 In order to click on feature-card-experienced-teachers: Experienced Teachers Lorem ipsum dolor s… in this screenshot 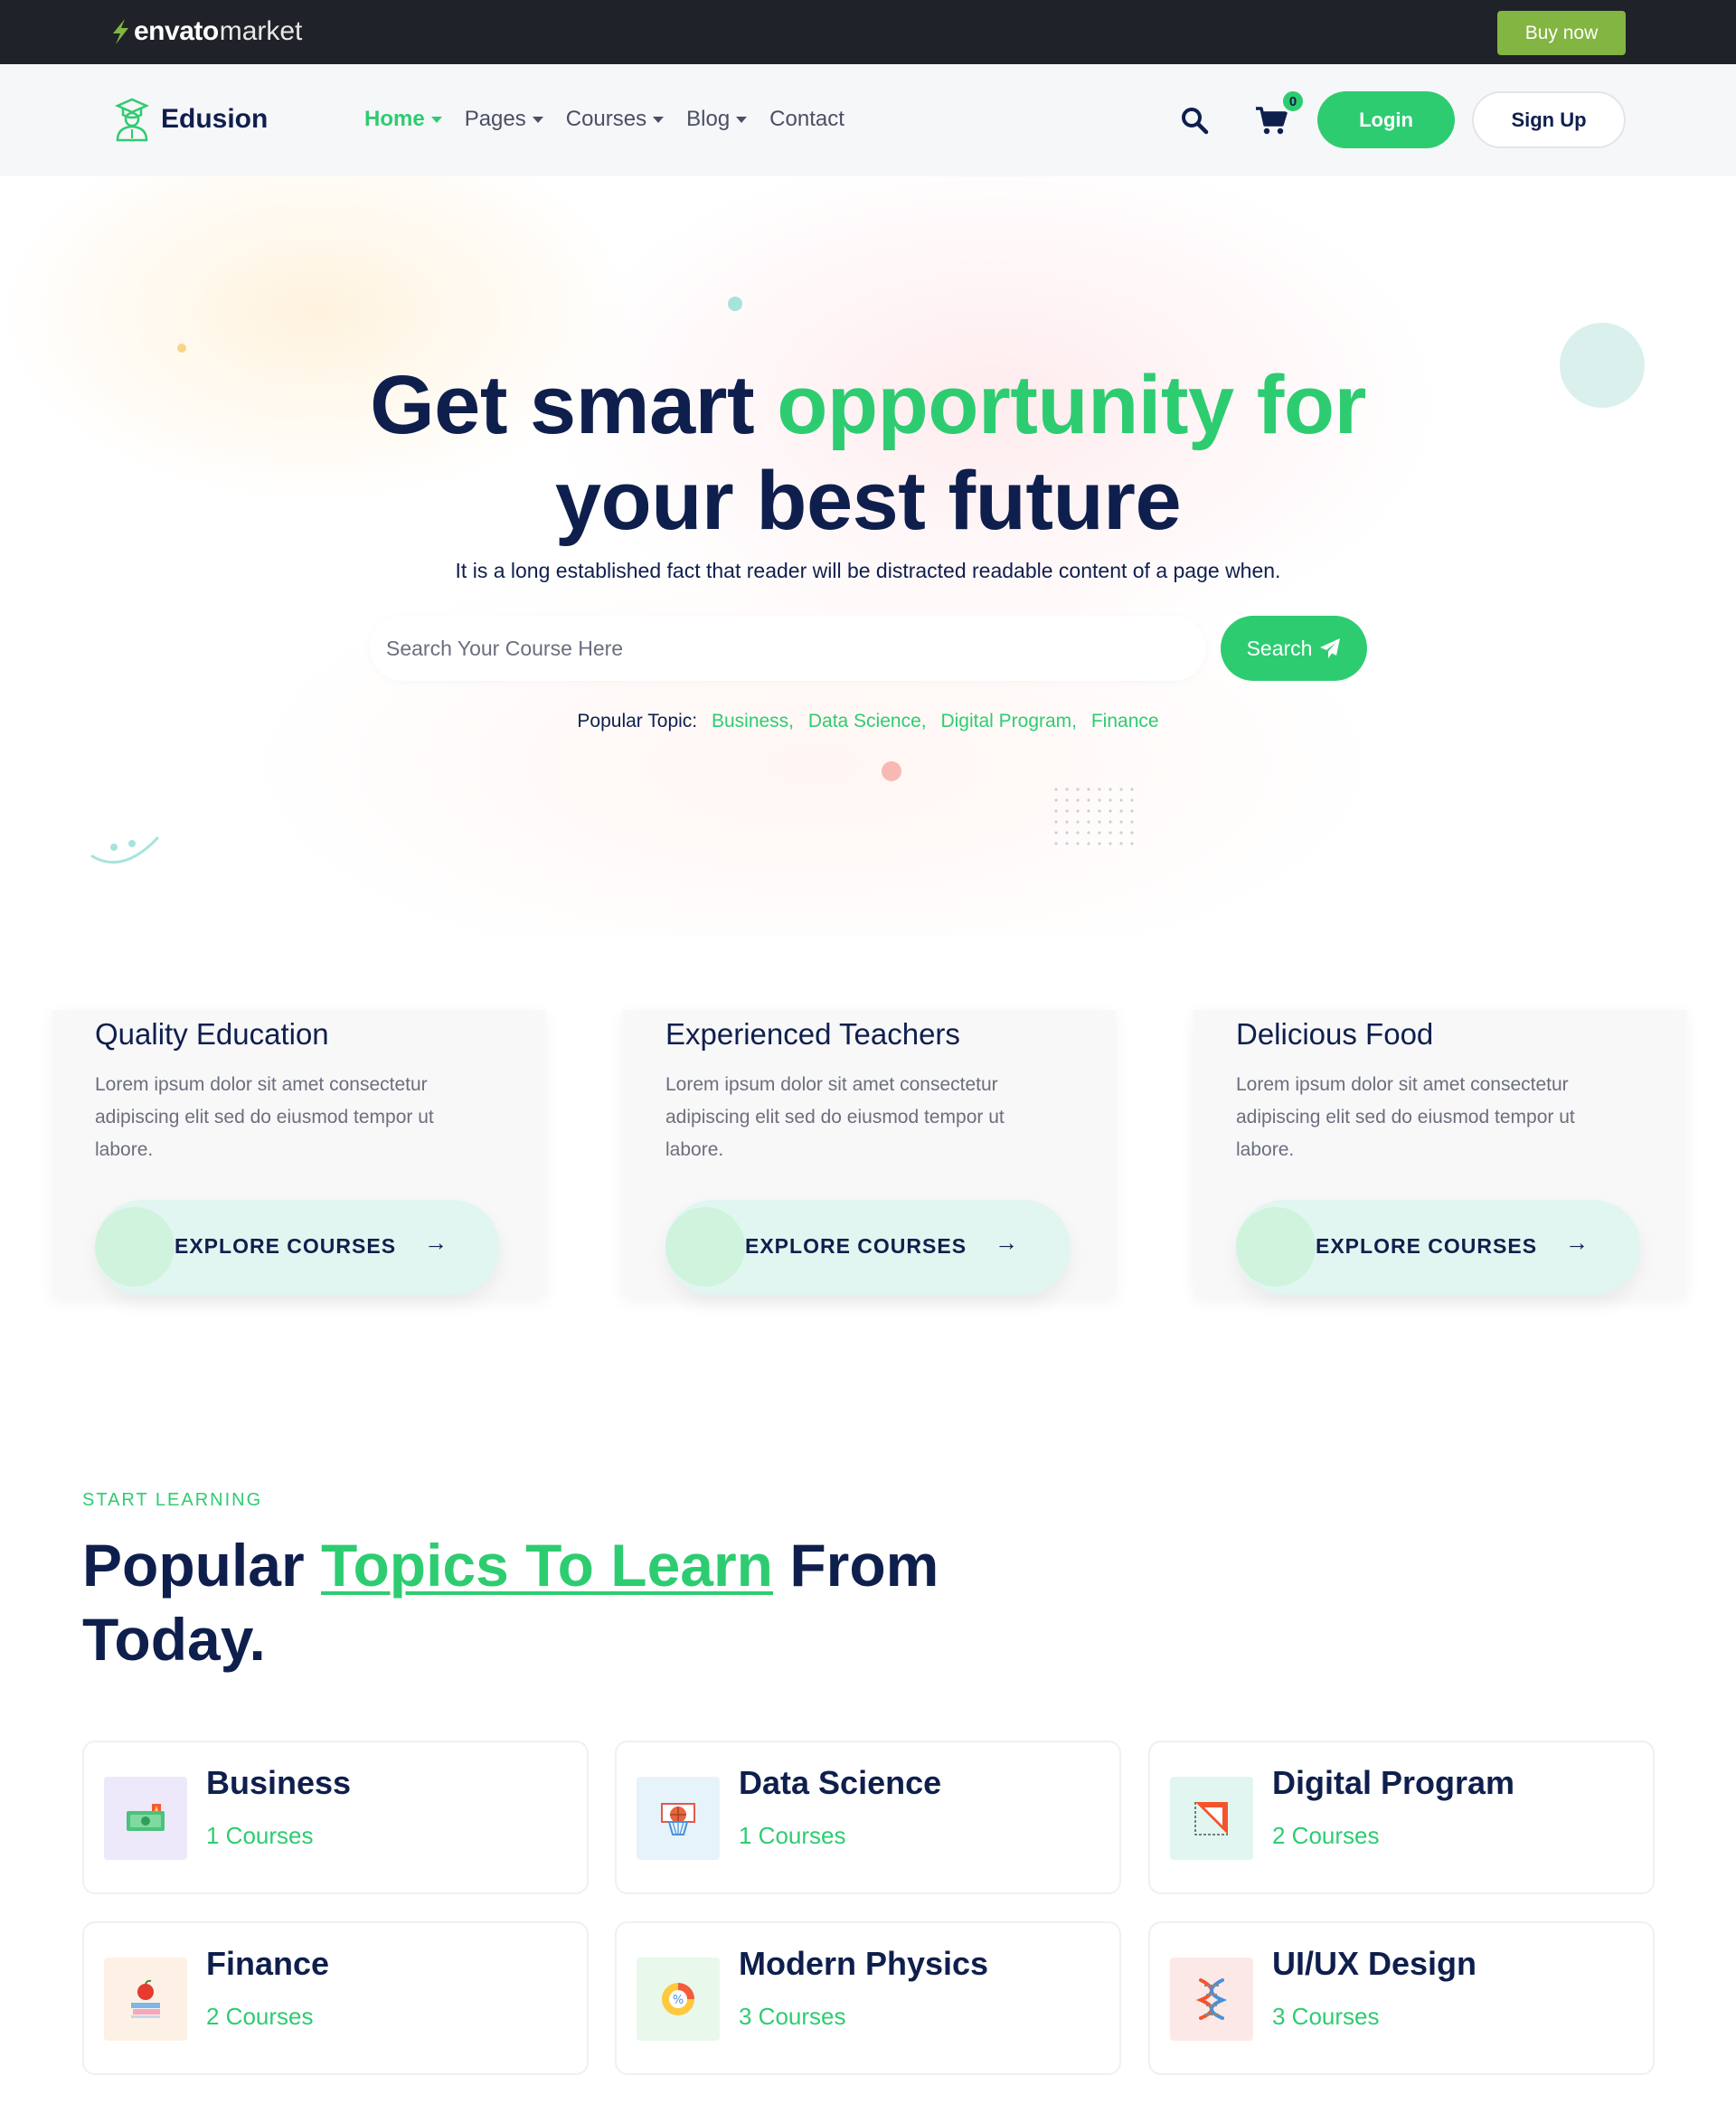, I will do `click(870, 1153)`.